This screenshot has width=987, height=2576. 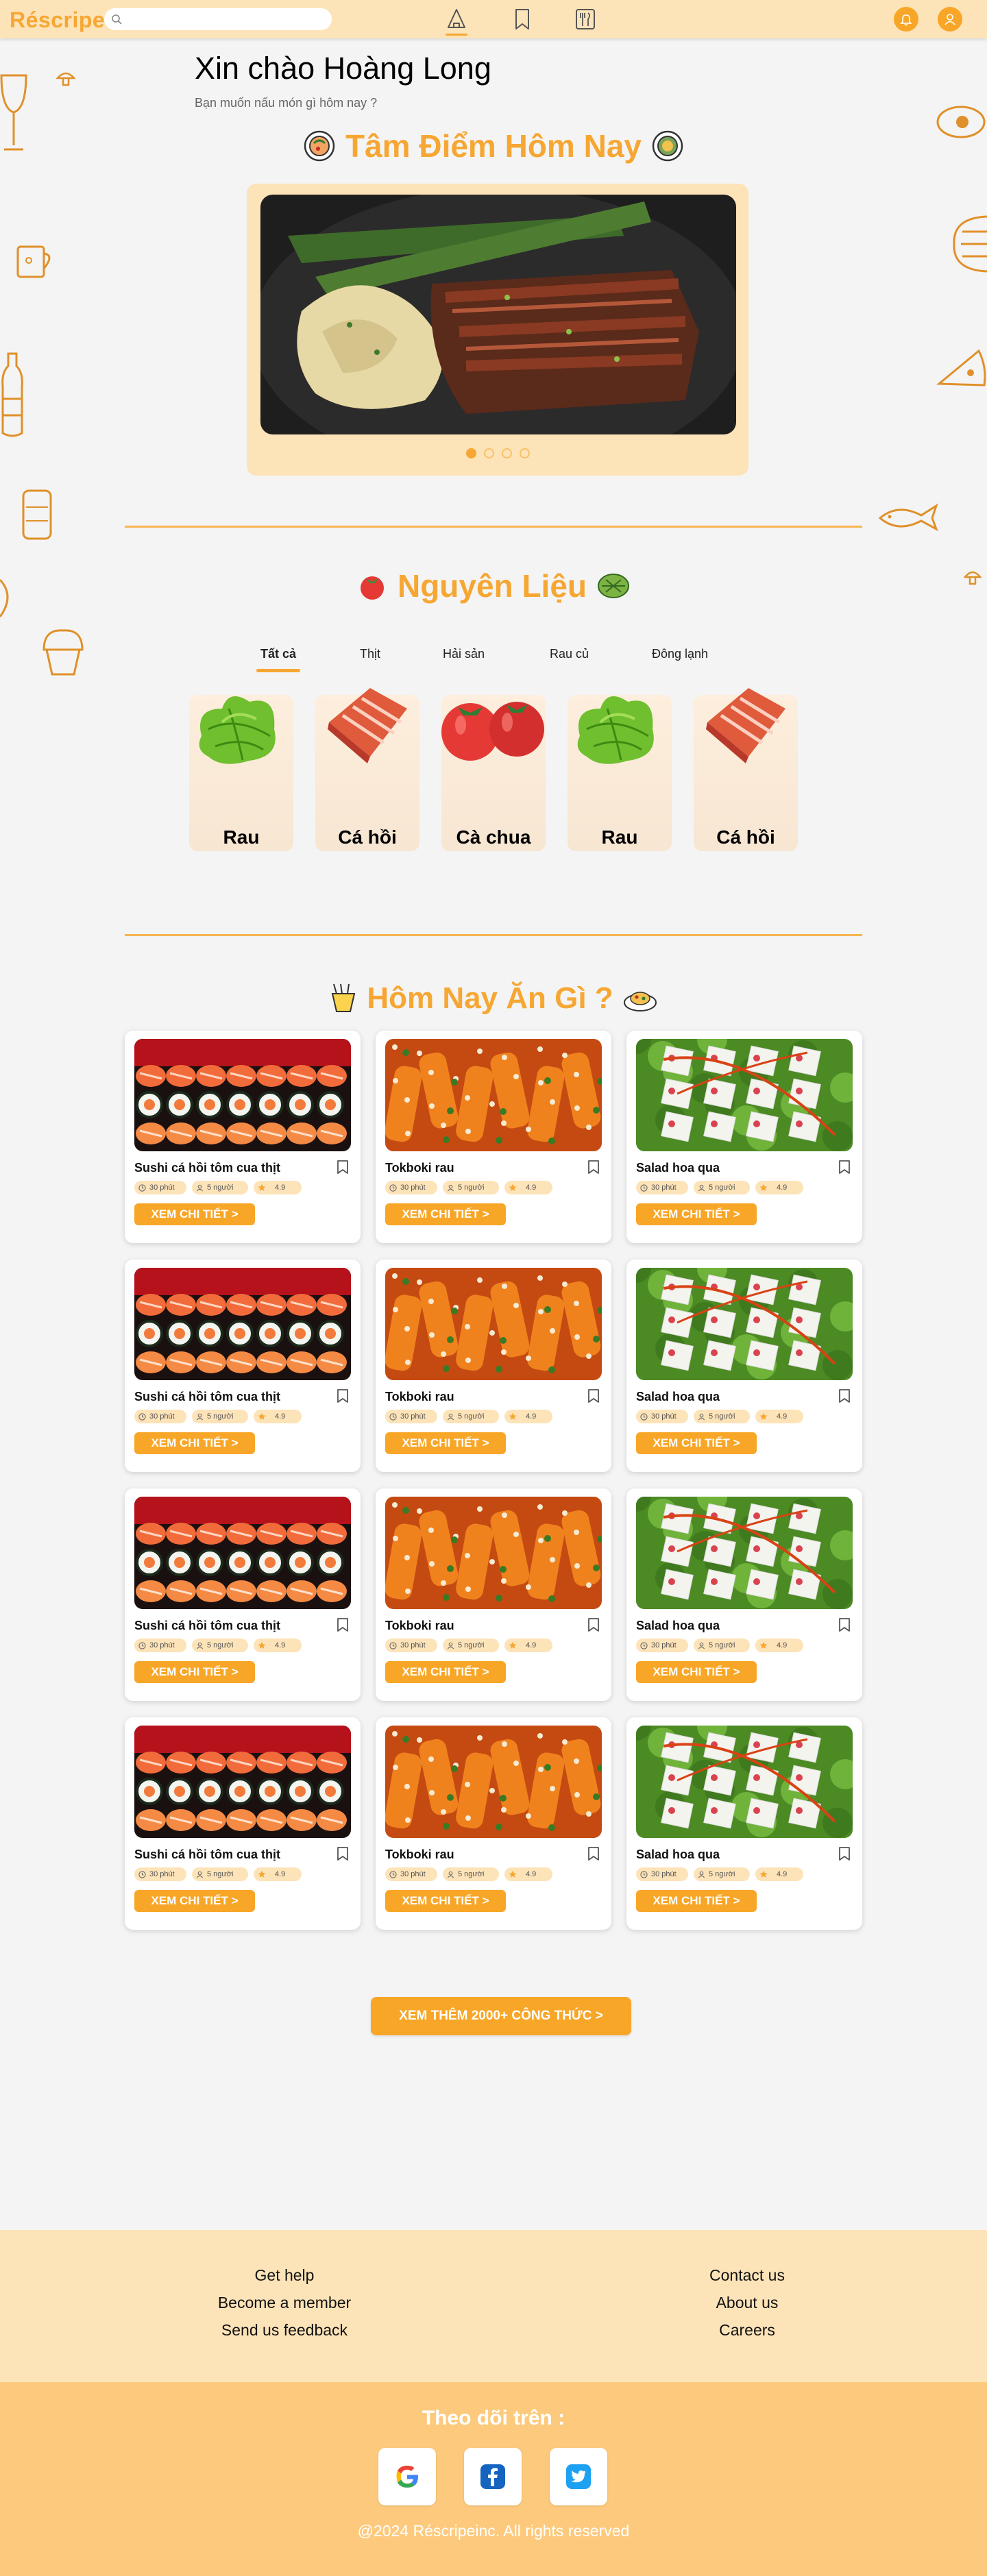 I want to click on get-help-link: Get help, so click(x=284, y=2275).